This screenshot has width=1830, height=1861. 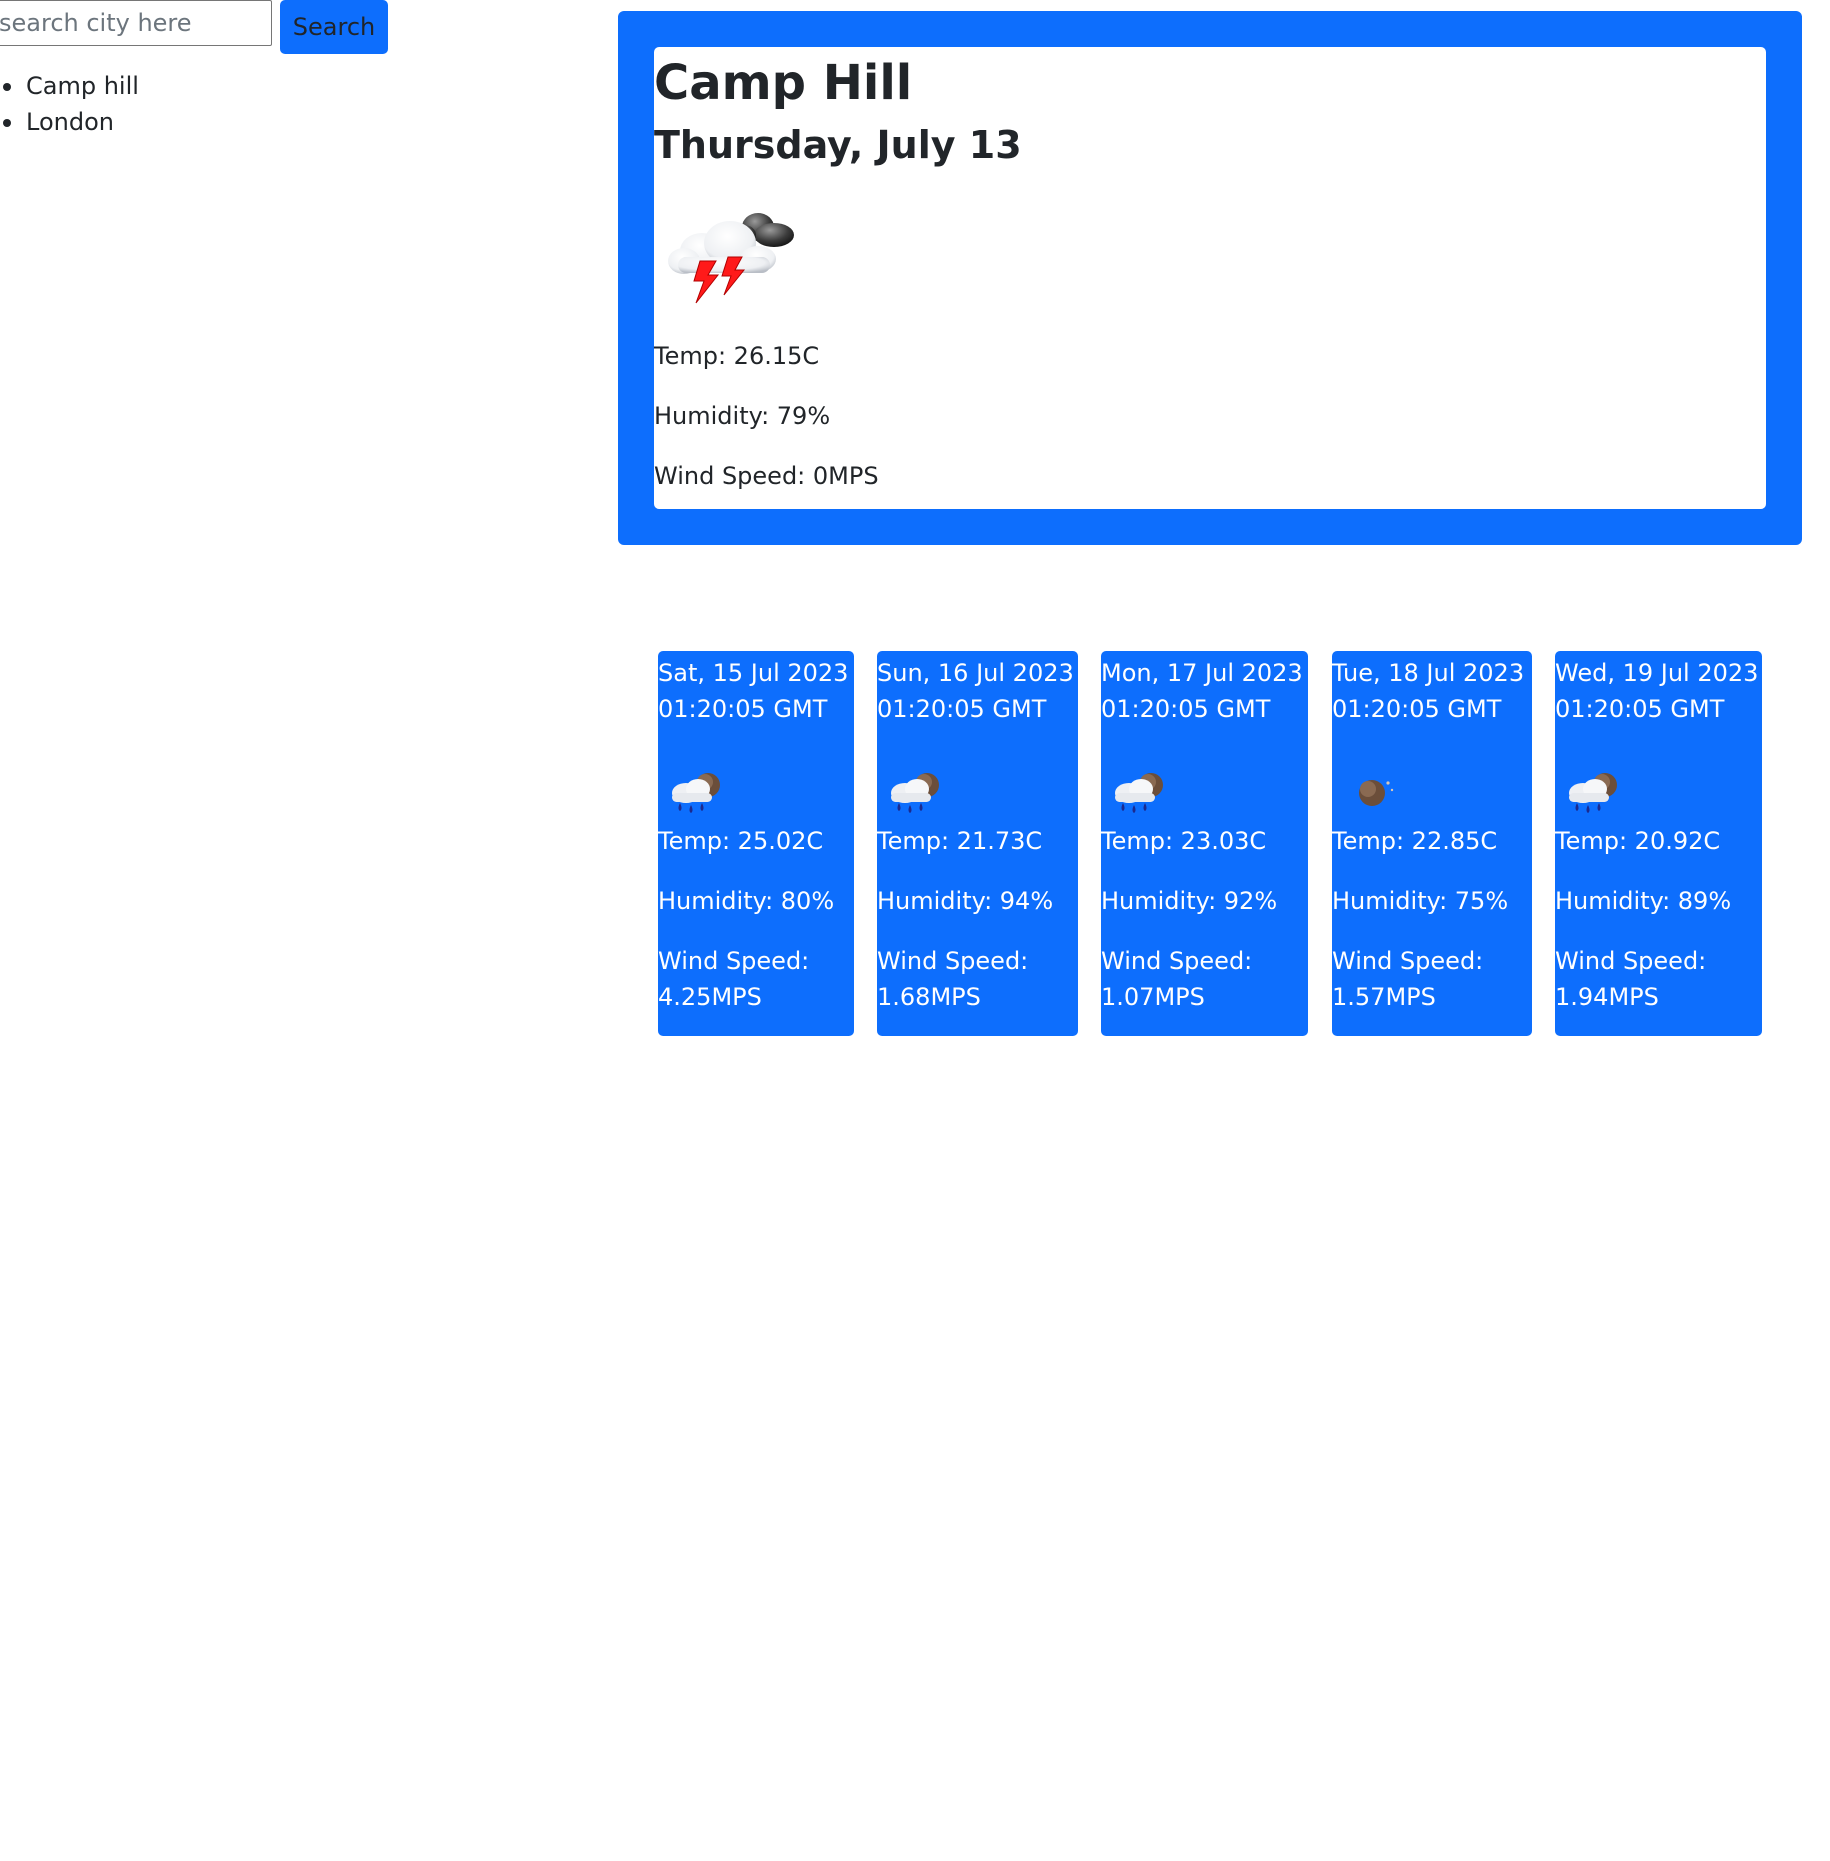 What do you see at coordinates (1189, 901) in the screenshot?
I see `forecast-humidity: Humidity: 92%` at bounding box center [1189, 901].